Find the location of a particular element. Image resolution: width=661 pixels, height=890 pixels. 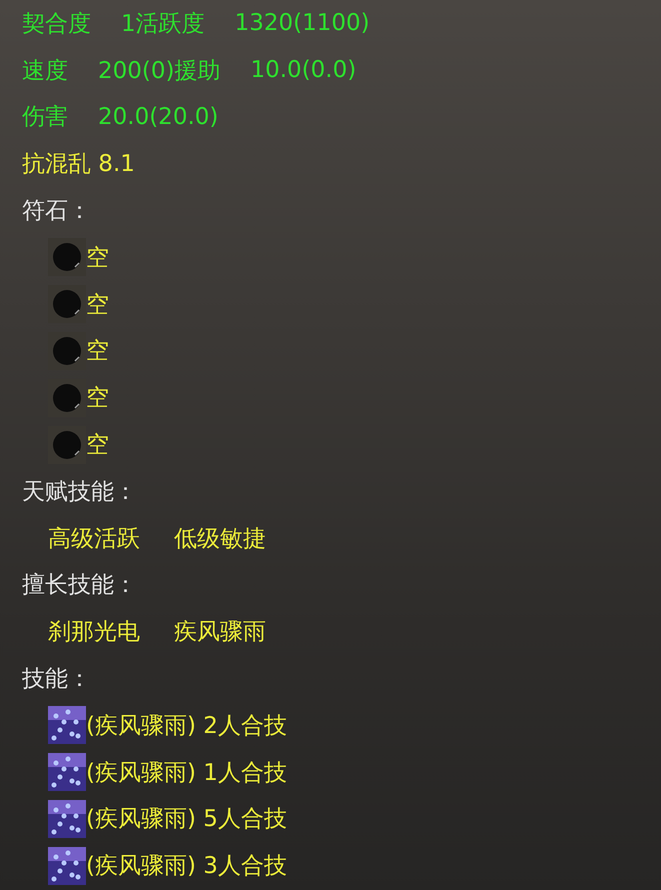

stat-text: 1320(1100) is located at coordinates (302, 23).